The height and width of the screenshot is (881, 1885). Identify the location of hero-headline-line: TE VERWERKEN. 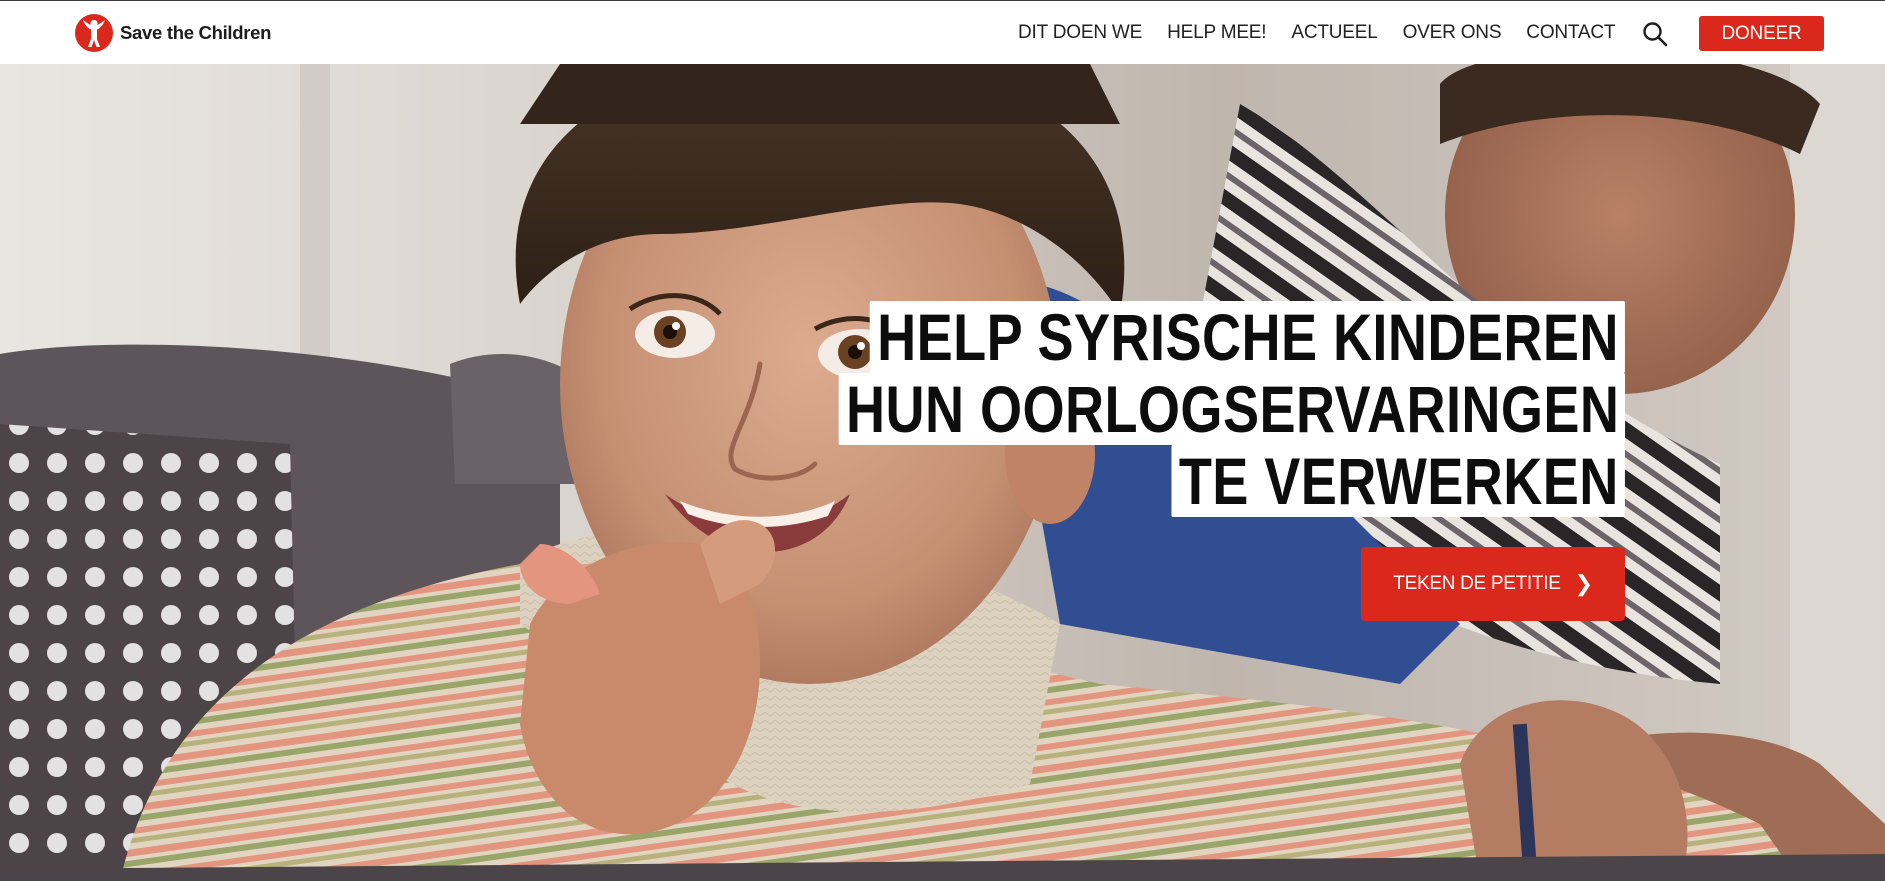
(1398, 481).